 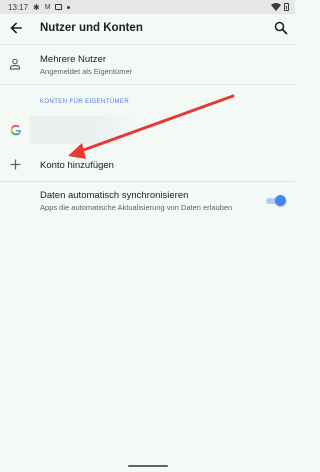 What do you see at coordinates (15, 130) in the screenshot?
I see `google-icon` at bounding box center [15, 130].